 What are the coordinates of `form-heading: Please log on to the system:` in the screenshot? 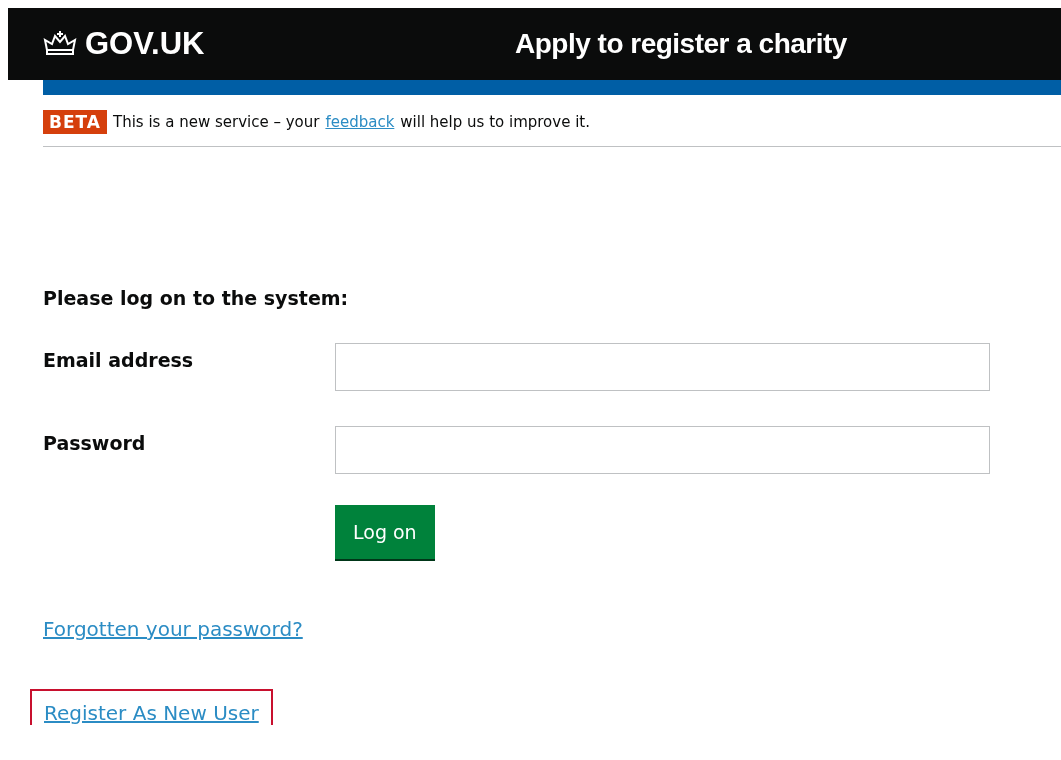 It's located at (196, 298).